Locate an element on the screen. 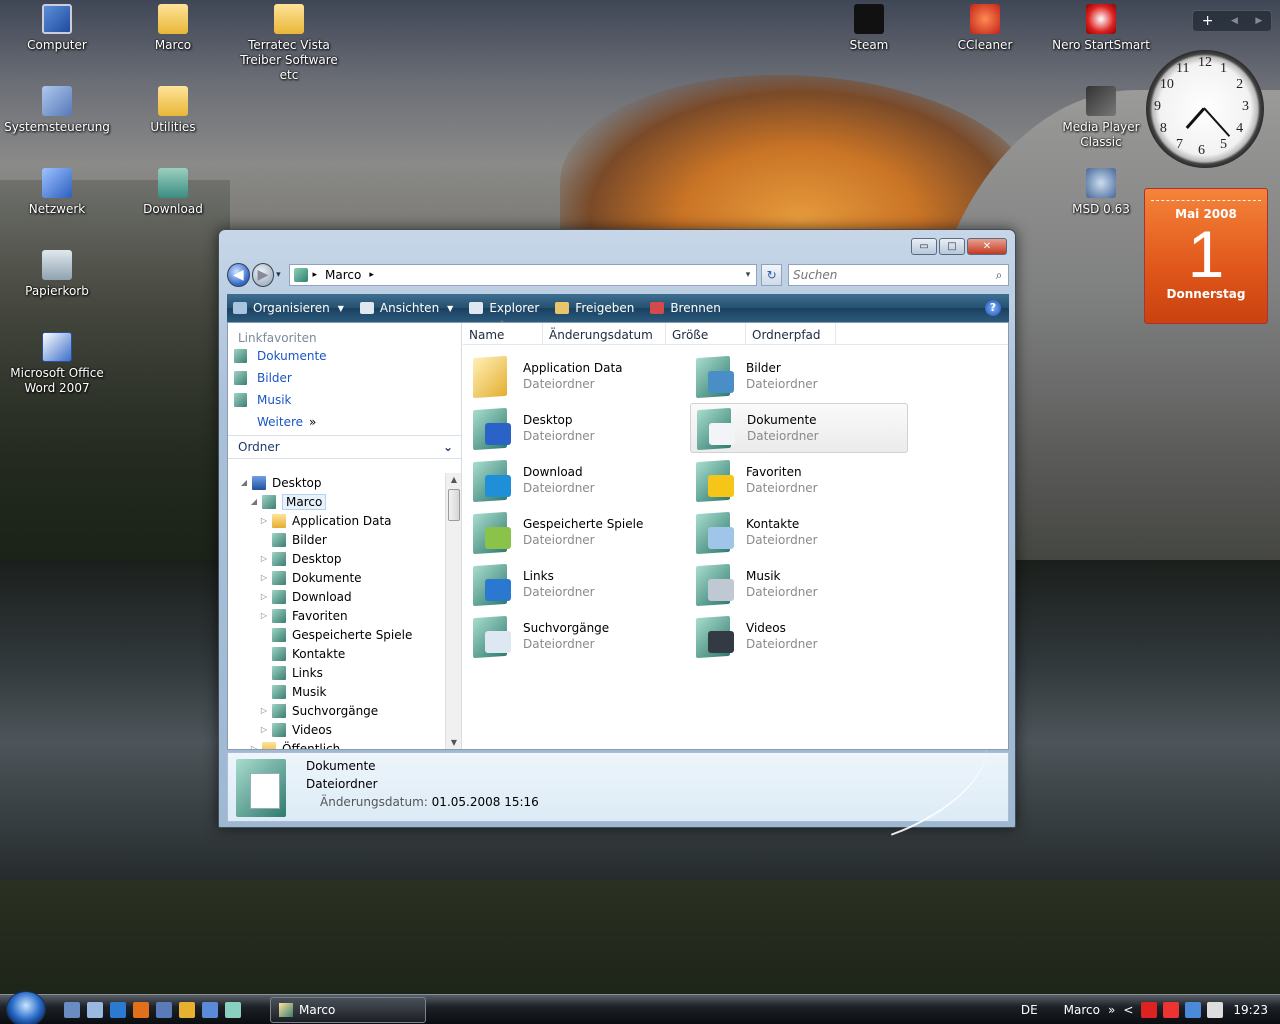 The width and height of the screenshot is (1280, 1024). desktop-icon-computer: Computer is located at coordinates (57, 28).